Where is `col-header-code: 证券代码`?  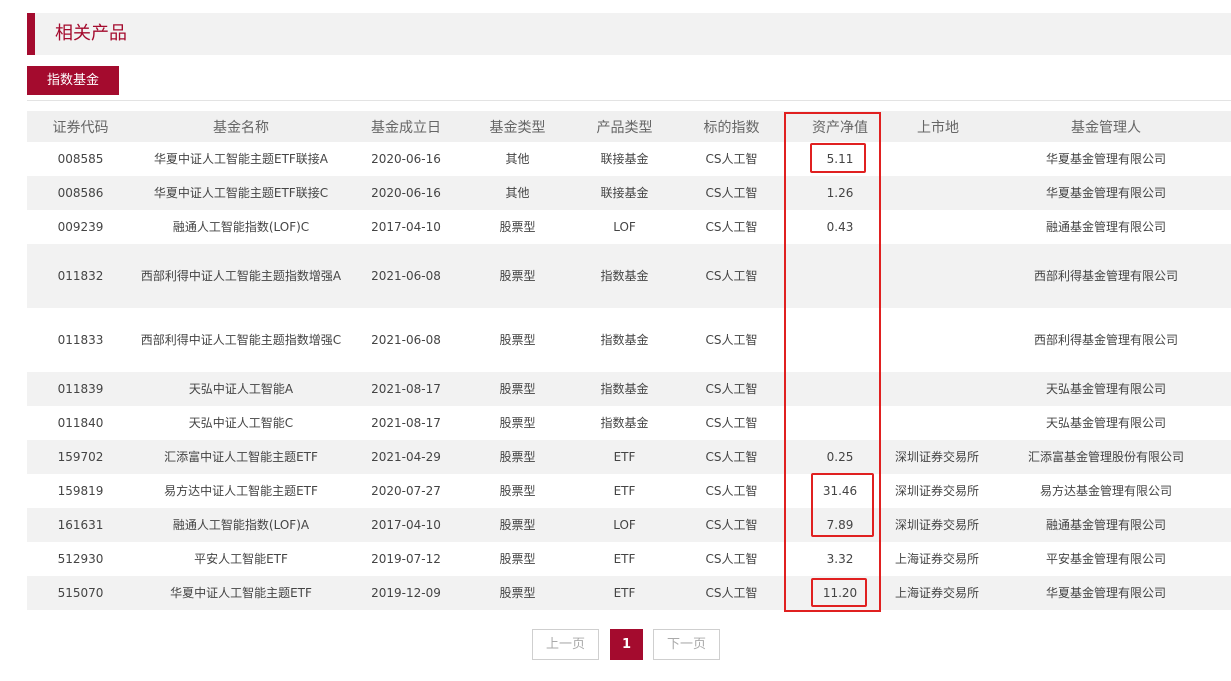
col-header-code: 证券代码 is located at coordinates (80, 126).